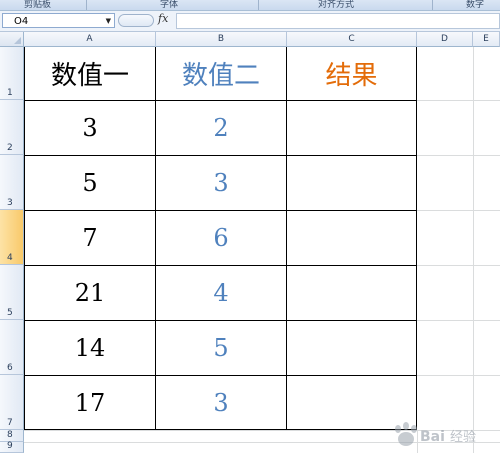 The width and height of the screenshot is (500, 453). I want to click on row-number: 5, so click(10, 313).